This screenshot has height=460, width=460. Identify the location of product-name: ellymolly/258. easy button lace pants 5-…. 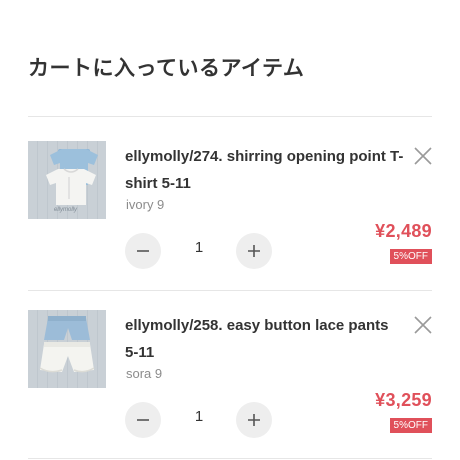
(265, 339).